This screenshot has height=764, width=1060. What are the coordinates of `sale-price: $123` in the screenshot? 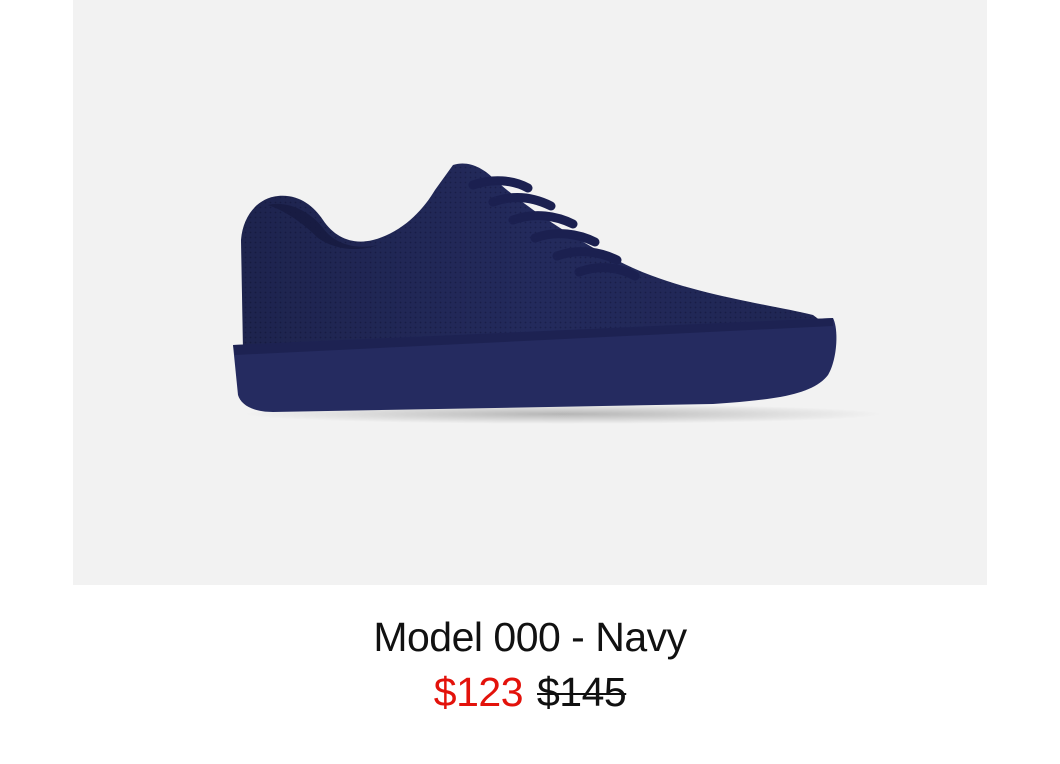 It's located at (478, 692).